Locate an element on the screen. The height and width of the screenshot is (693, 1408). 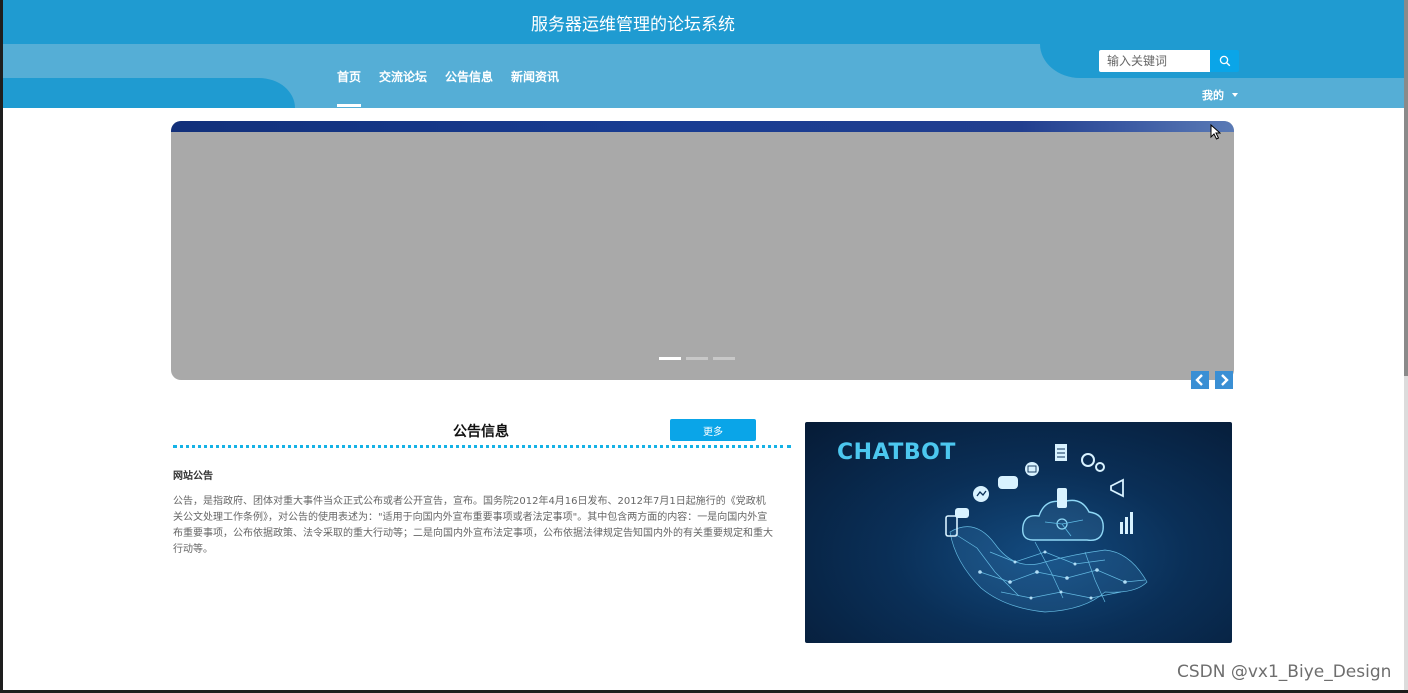
chatbot-promo-image: CHATBOT is located at coordinates (1018, 532).